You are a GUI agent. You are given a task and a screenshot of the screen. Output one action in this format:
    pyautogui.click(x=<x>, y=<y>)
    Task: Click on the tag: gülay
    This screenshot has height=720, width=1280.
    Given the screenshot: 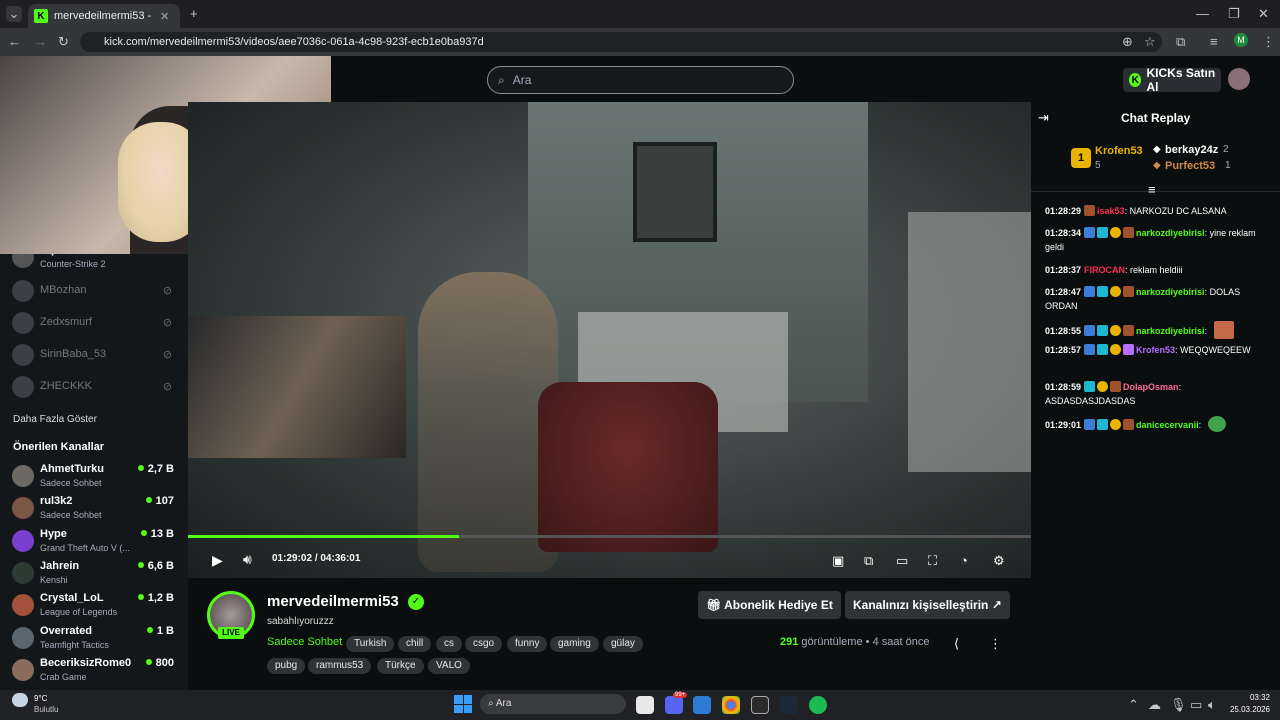 What is the action you would take?
    pyautogui.click(x=623, y=644)
    